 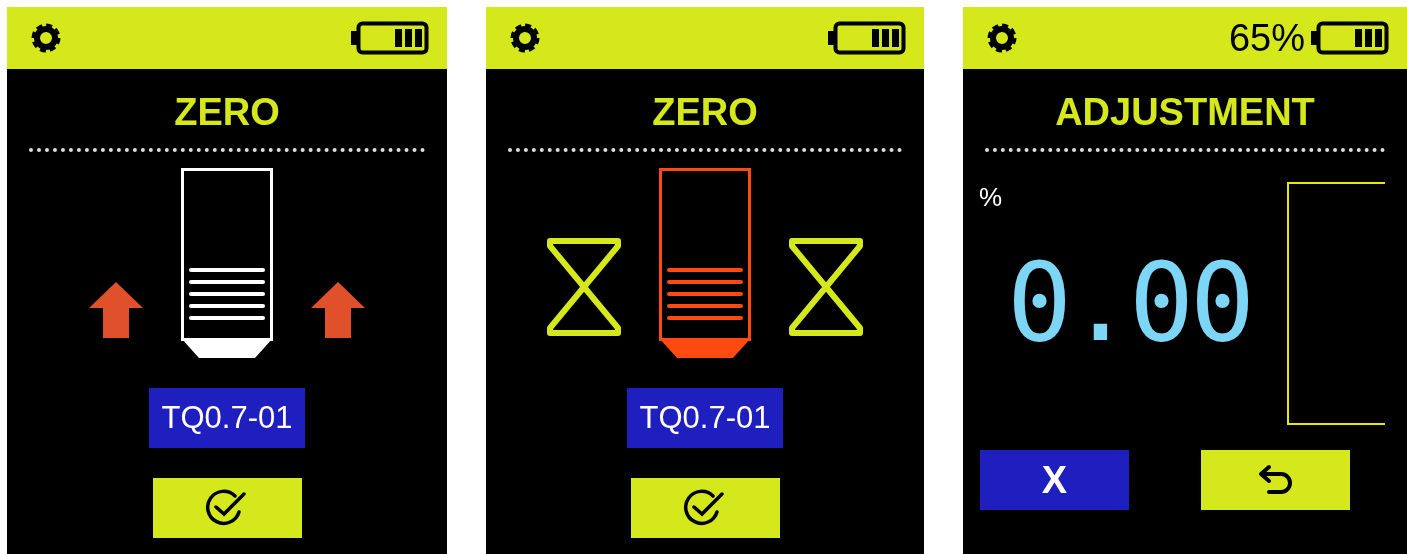 I want to click on unit-label: %, so click(x=991, y=197).